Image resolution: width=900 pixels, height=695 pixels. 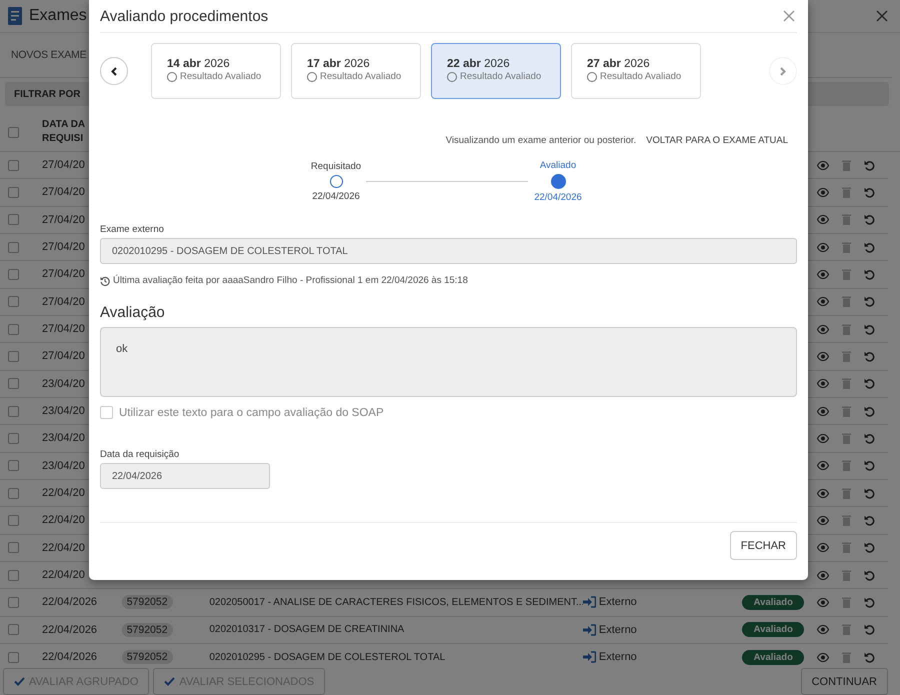 What do you see at coordinates (448, 251) in the screenshot?
I see `exam-field: 0202010295 - DOSAGEM DE COLESTEROL TOTAL` at bounding box center [448, 251].